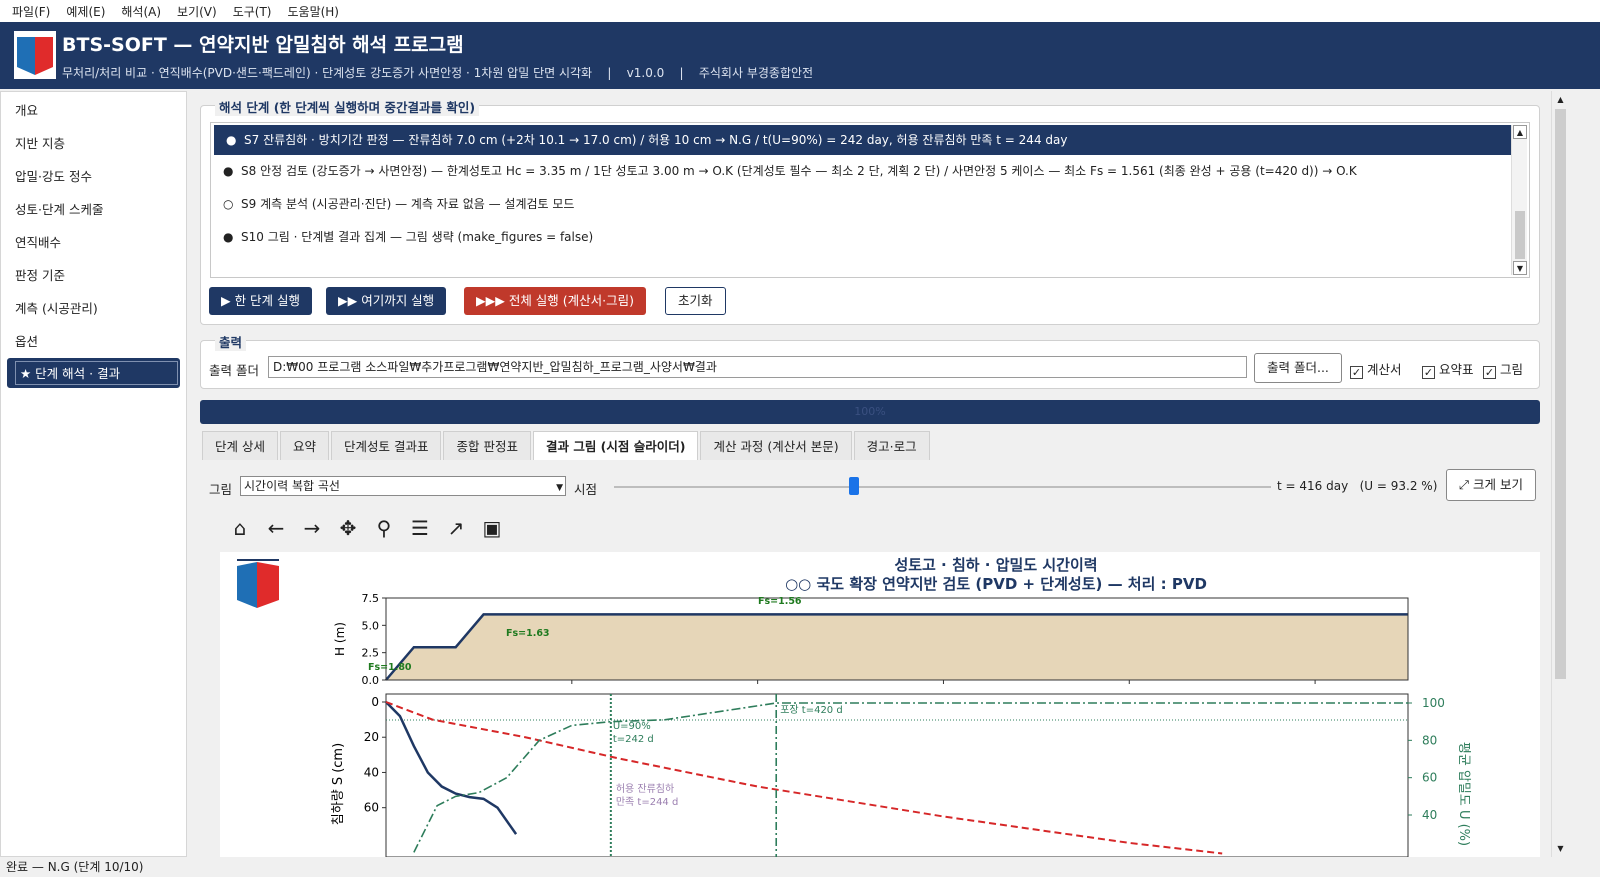  Describe the element at coordinates (93, 242) in the screenshot. I see `sidebar-item-drain: 연직배수` at that location.